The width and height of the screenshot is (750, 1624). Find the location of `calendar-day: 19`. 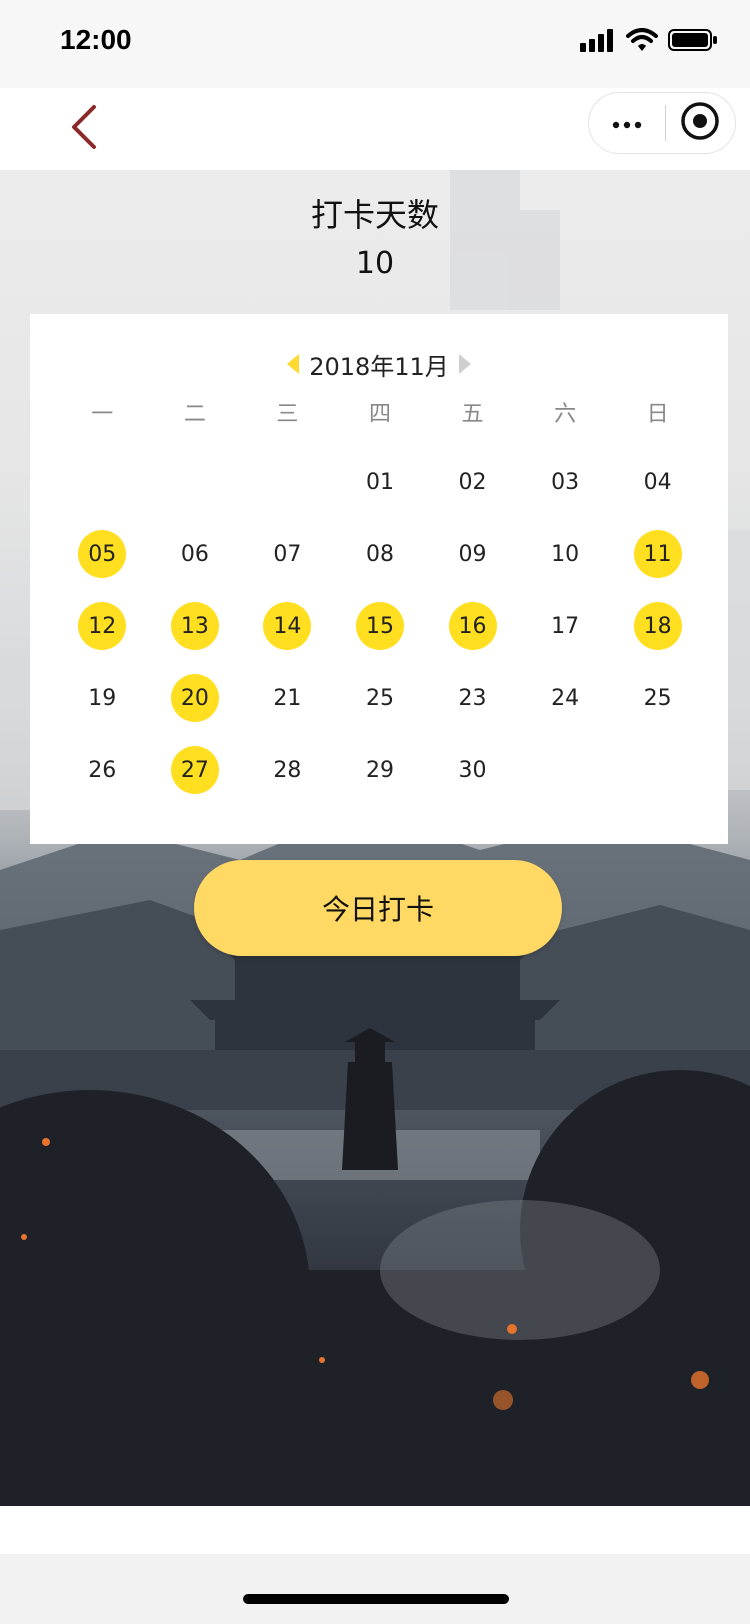

calendar-day: 19 is located at coordinates (102, 698).